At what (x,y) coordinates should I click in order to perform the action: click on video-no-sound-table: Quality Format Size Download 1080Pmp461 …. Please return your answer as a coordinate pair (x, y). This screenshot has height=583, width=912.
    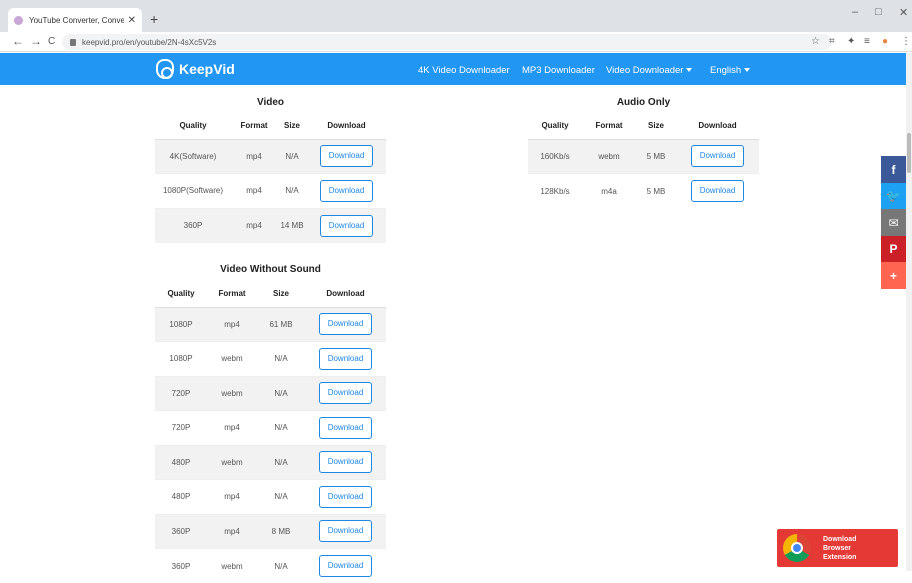
    Looking at the image, I should click on (270, 432).